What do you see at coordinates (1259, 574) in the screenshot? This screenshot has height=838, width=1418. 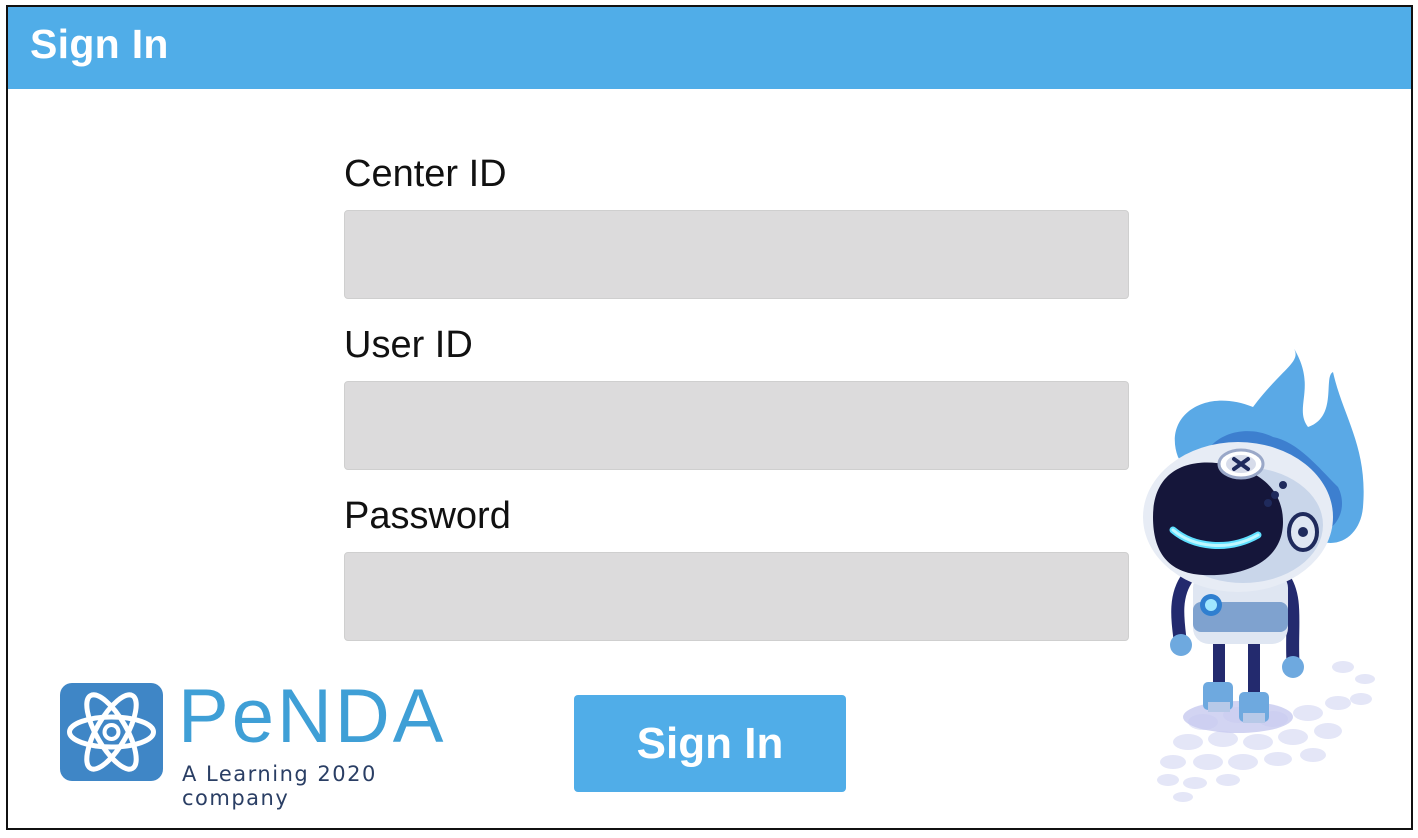 I see `robot-mascot-icon` at bounding box center [1259, 574].